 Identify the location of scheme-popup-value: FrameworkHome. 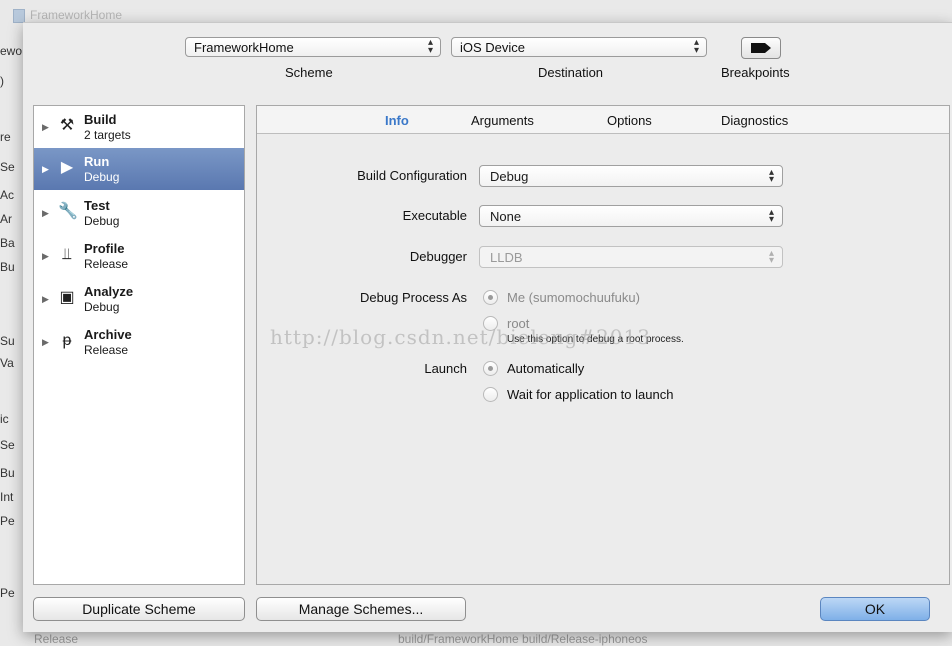
(244, 47).